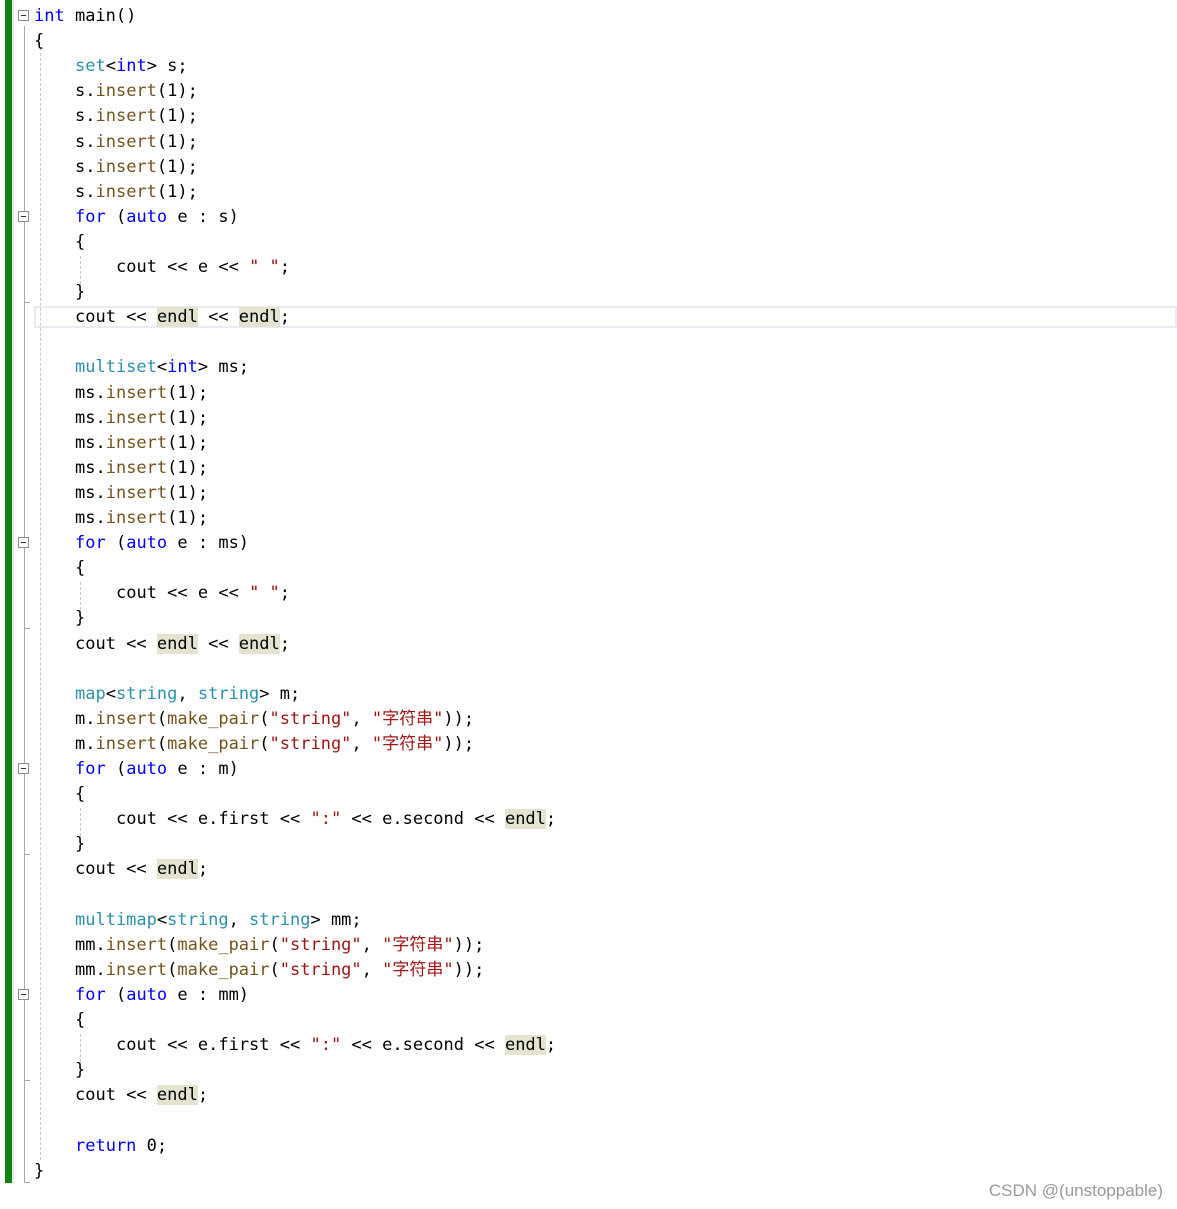 This screenshot has height=1209, width=1177. Describe the element at coordinates (588, 1146) in the screenshot. I see `code-line: return 0;` at that location.